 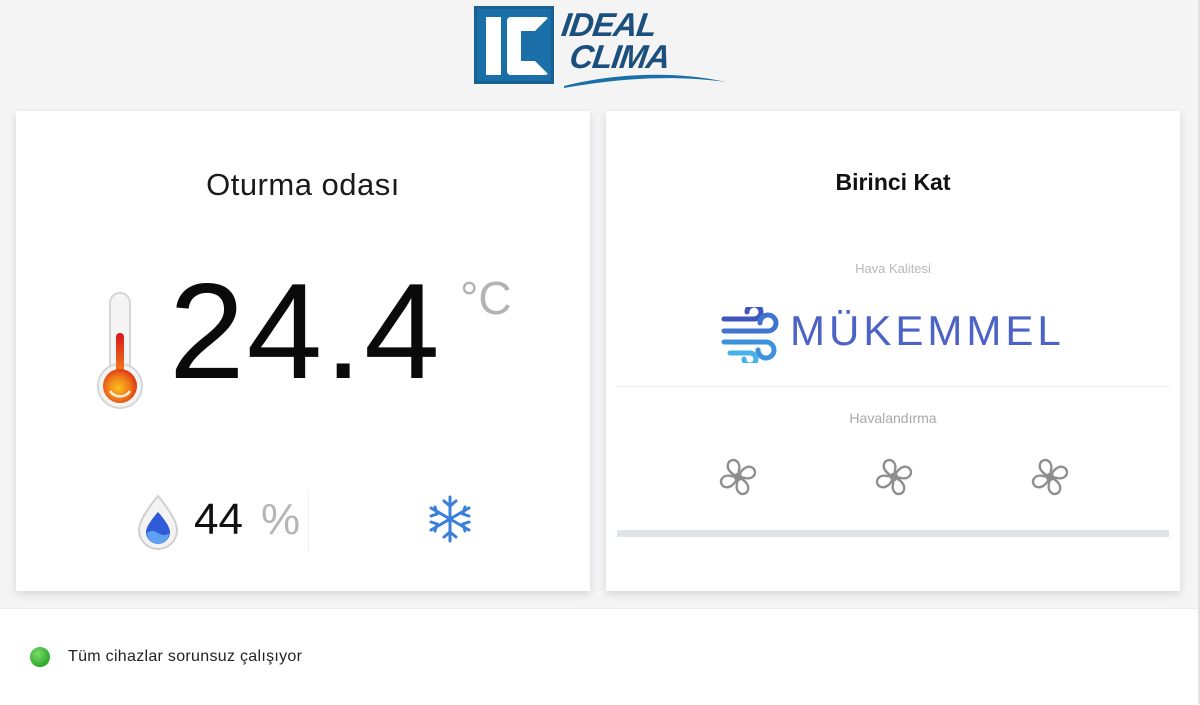 I want to click on ideal-clima-logo: IDEAL CLIMA, so click(x=602, y=47).